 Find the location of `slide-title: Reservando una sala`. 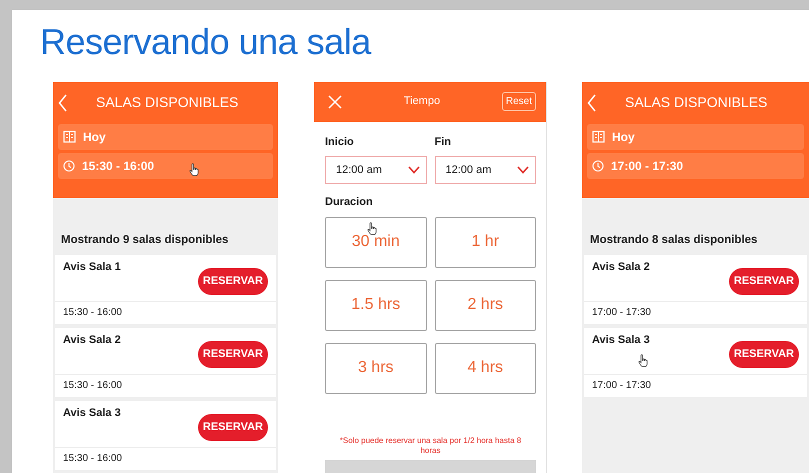

slide-title: Reservando una sala is located at coordinates (206, 42).